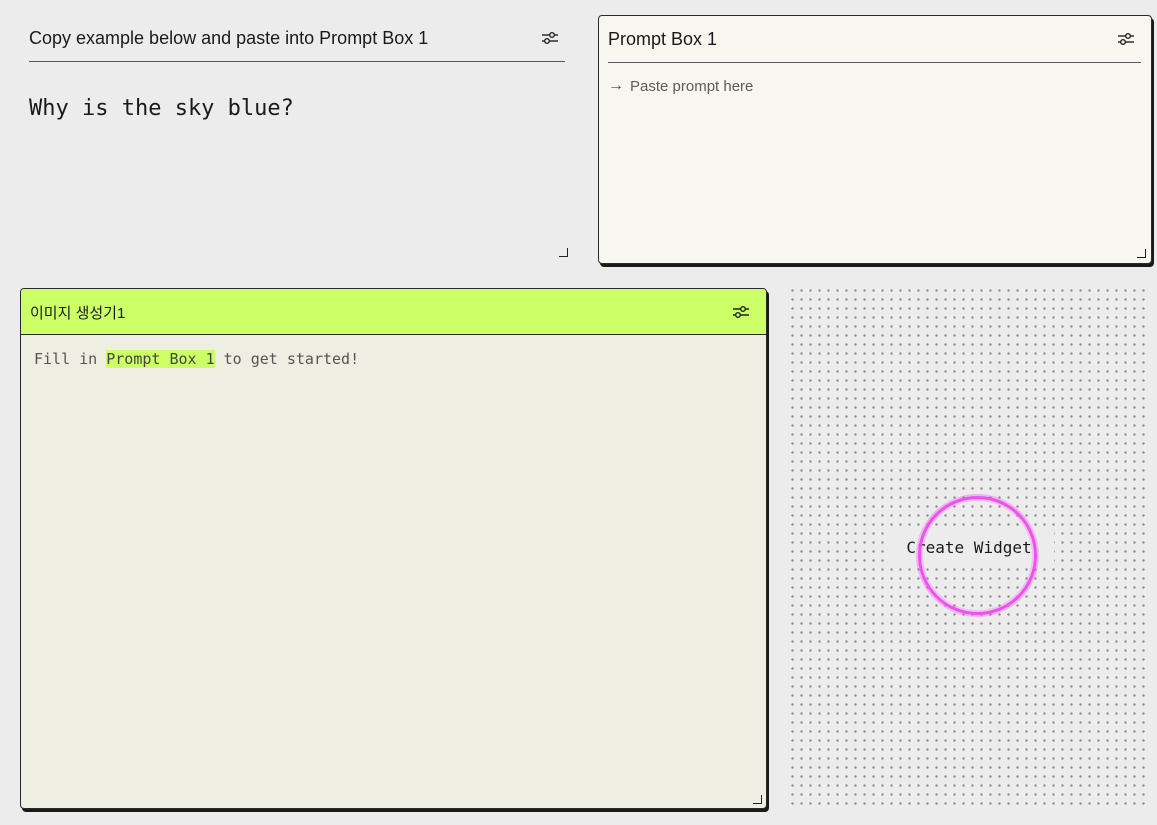 The image size is (1157, 825). Describe the element at coordinates (70, 359) in the screenshot. I see `message-prefix: Fill in` at that location.